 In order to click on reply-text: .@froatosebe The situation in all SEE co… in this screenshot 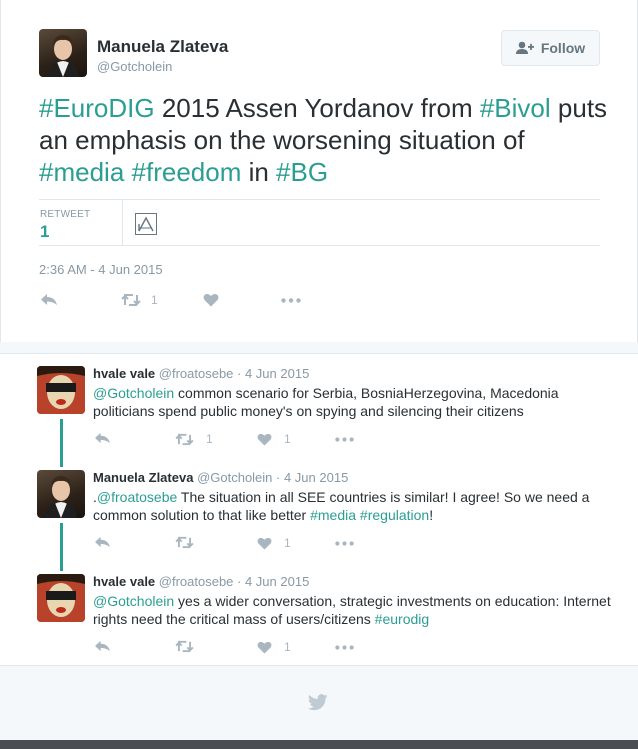, I will do `click(353, 506)`.